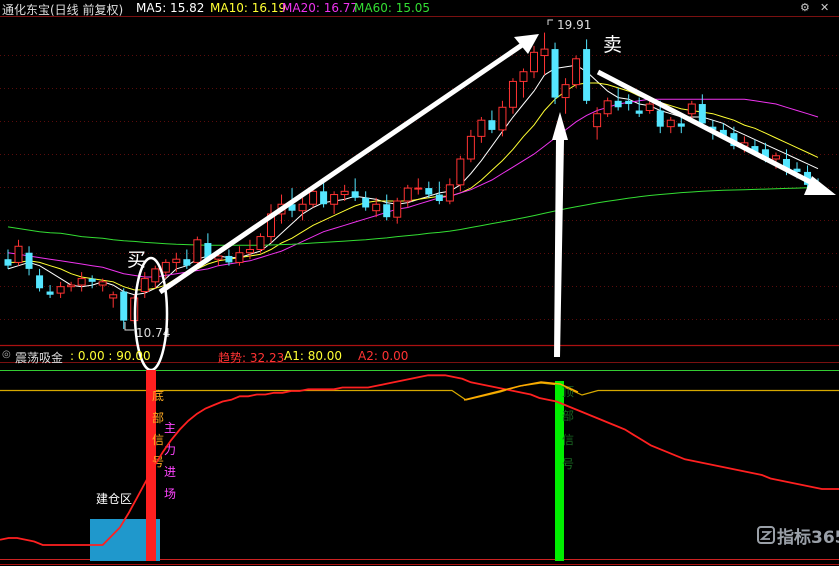 The width and height of the screenshot is (839, 566). What do you see at coordinates (248, 8) in the screenshot?
I see `ma10-value: MA10: 16.19` at bounding box center [248, 8].